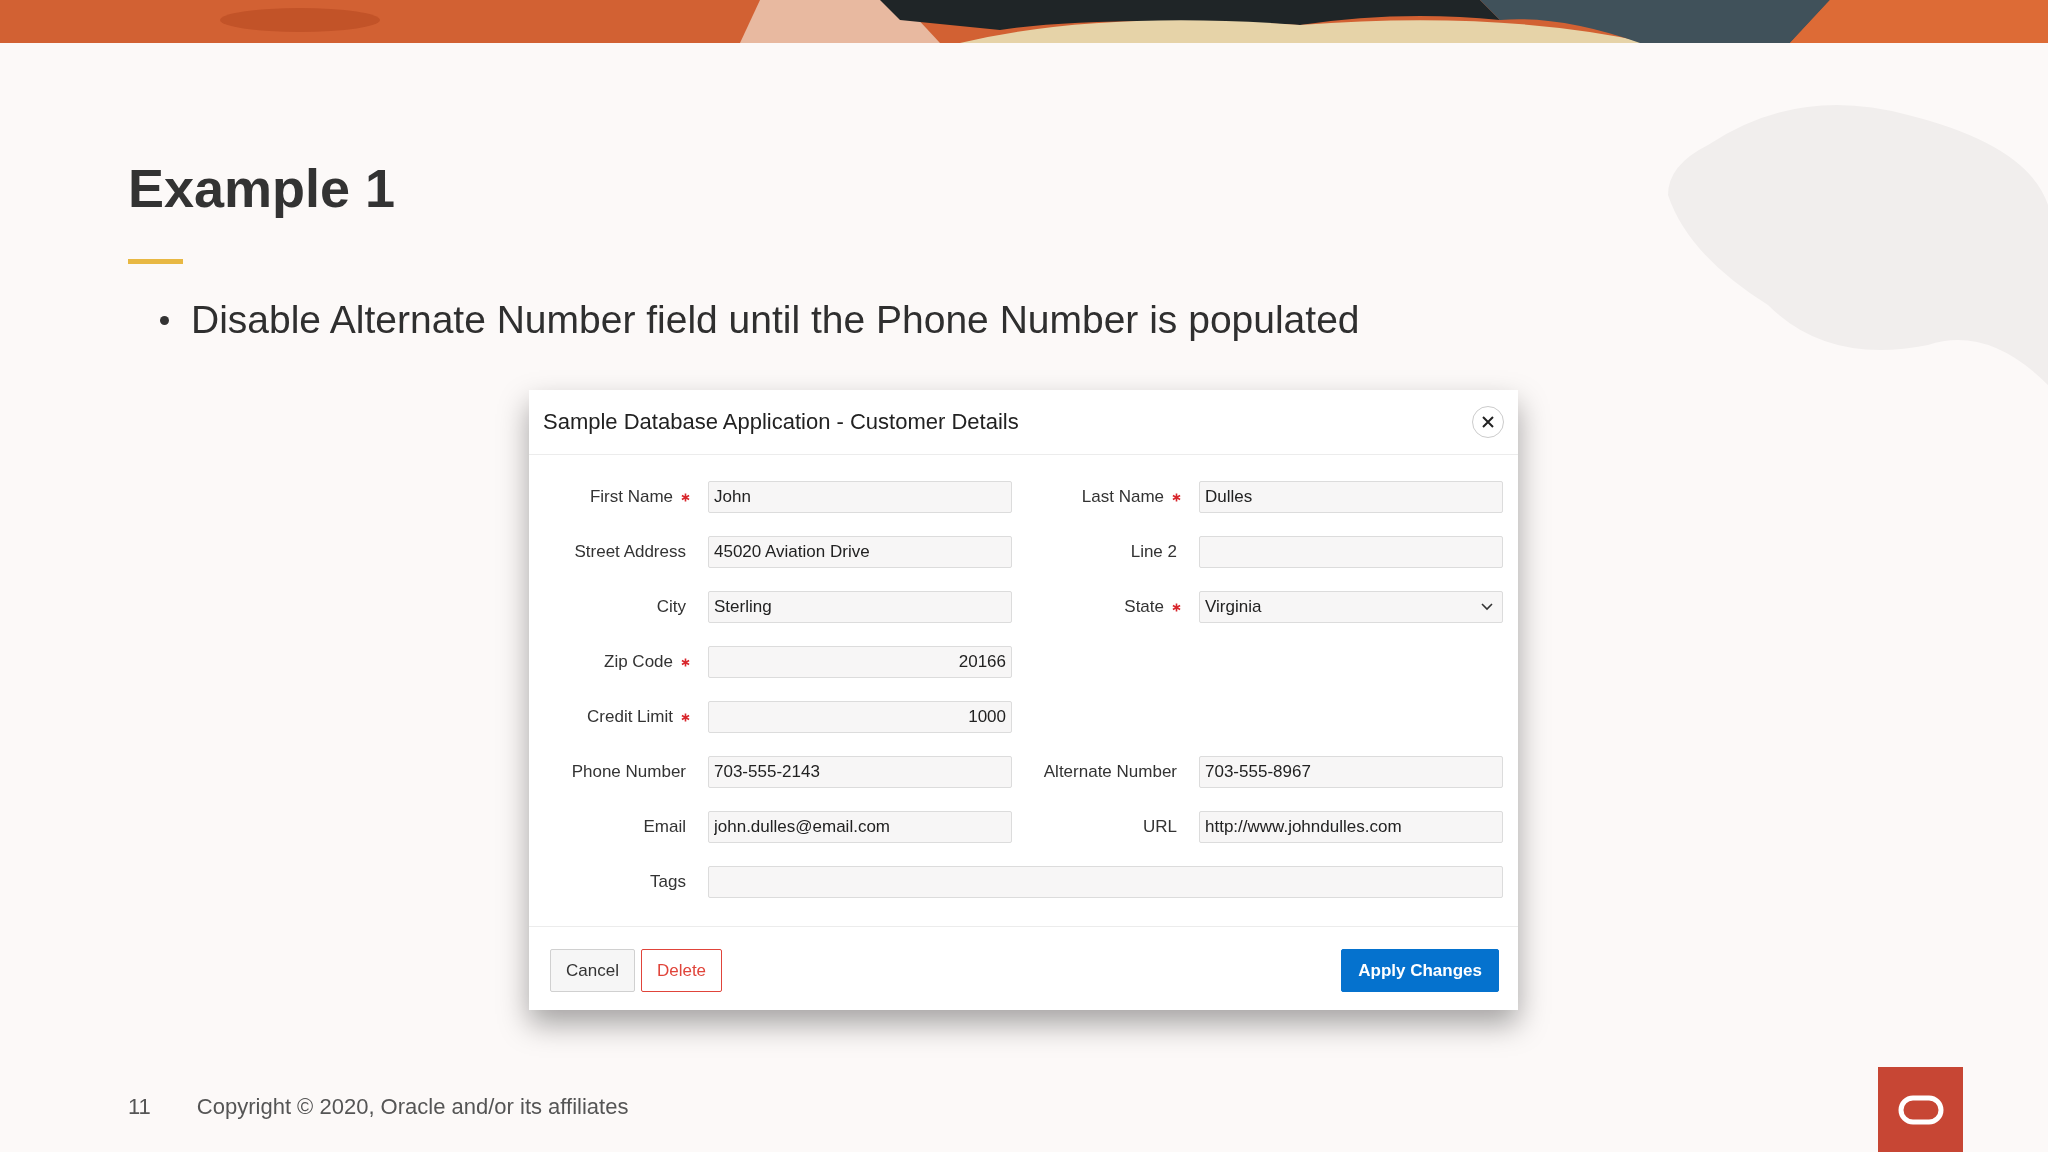  What do you see at coordinates (592, 970) in the screenshot?
I see `cancel-button: Cancel` at bounding box center [592, 970].